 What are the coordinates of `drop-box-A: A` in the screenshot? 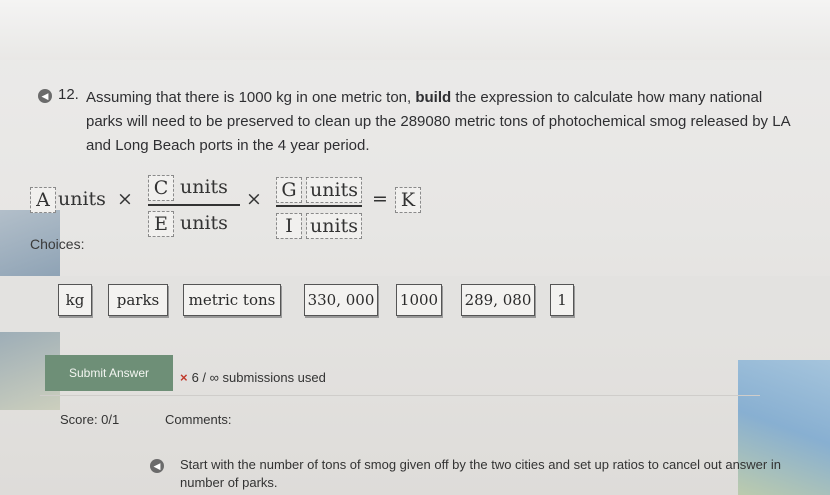 It's located at (43, 200).